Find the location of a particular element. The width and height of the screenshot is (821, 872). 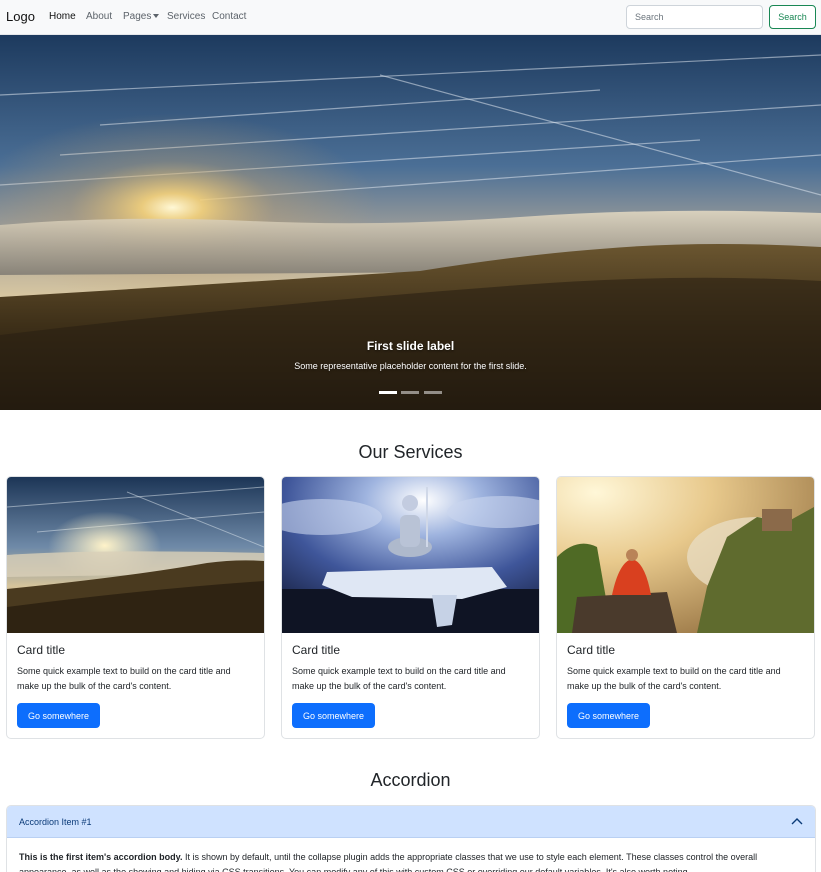

accordion-item-1-header: Accordion Item #1 is located at coordinates (411, 822).